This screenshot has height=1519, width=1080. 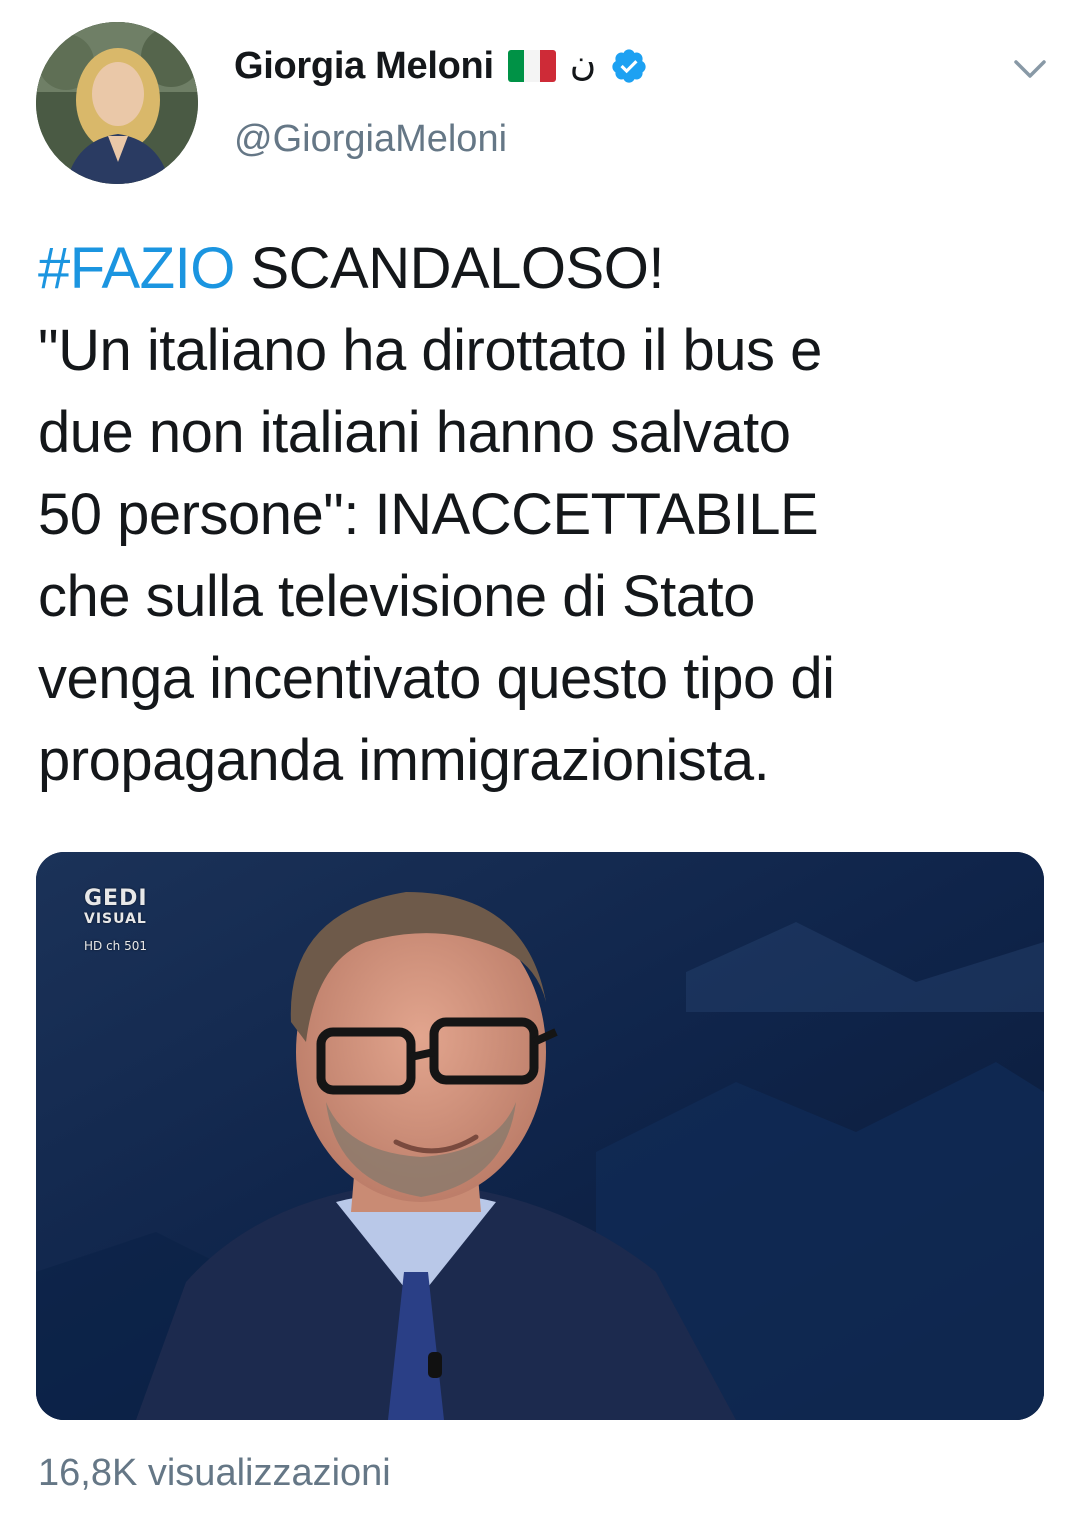 I want to click on italy-flag-icon, so click(x=531, y=66).